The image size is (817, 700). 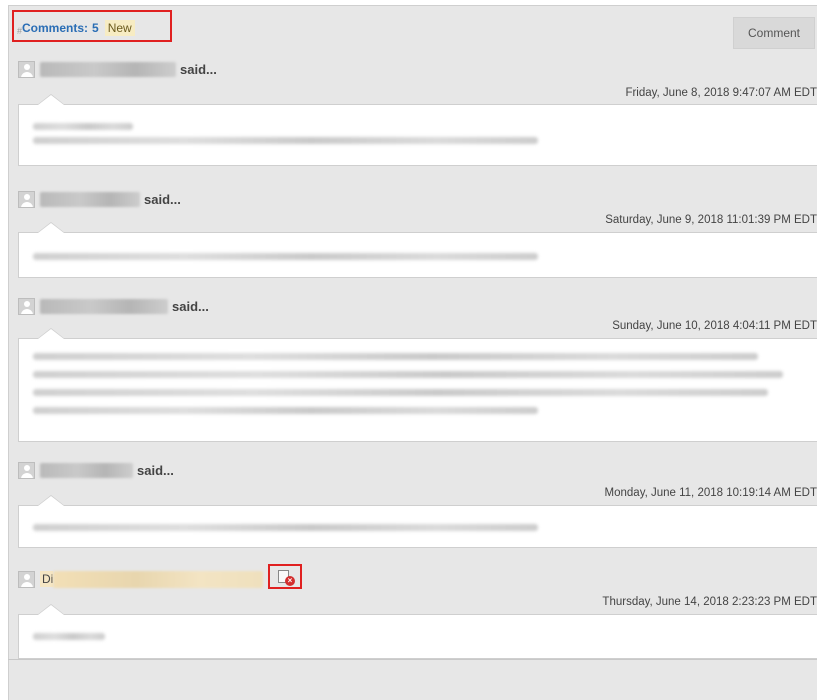 I want to click on comments-header: Comments: 5 New, so click(x=78, y=28).